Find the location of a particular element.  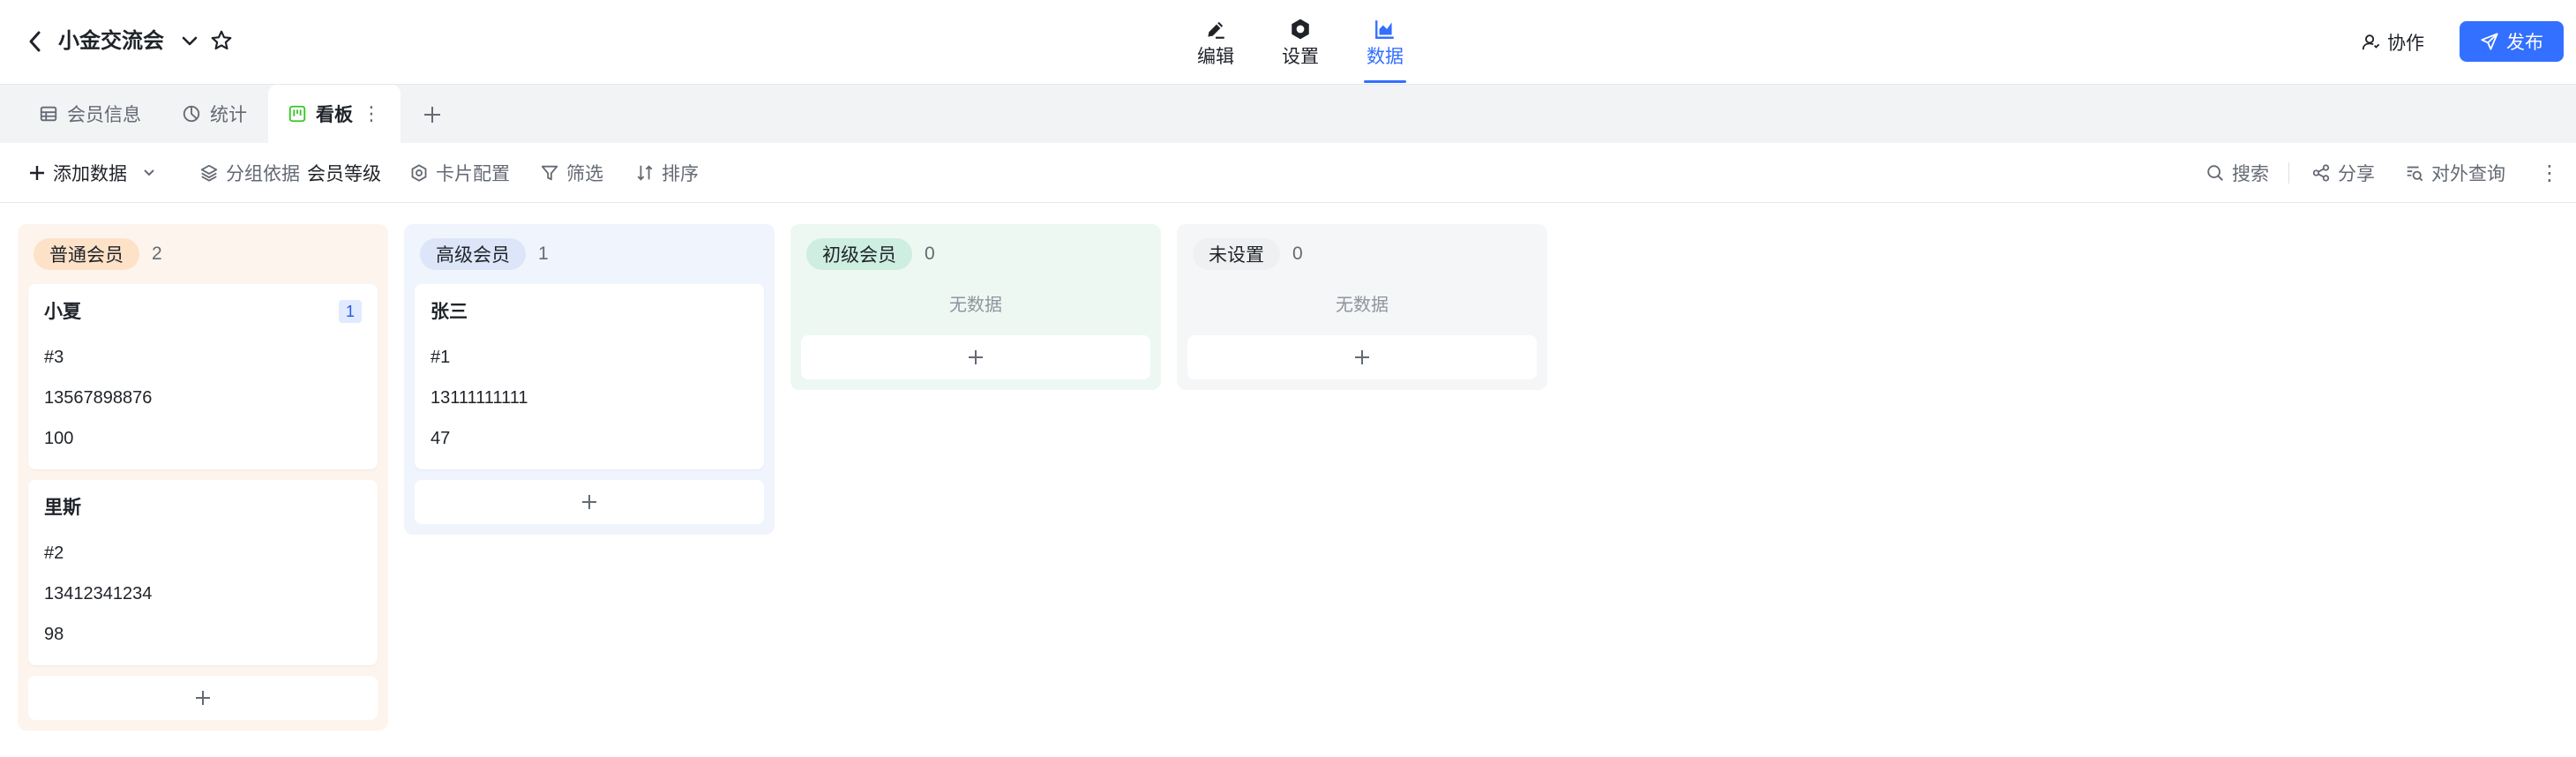

kanban-card: 张三 #1 13111111111 47 is located at coordinates (590, 376).